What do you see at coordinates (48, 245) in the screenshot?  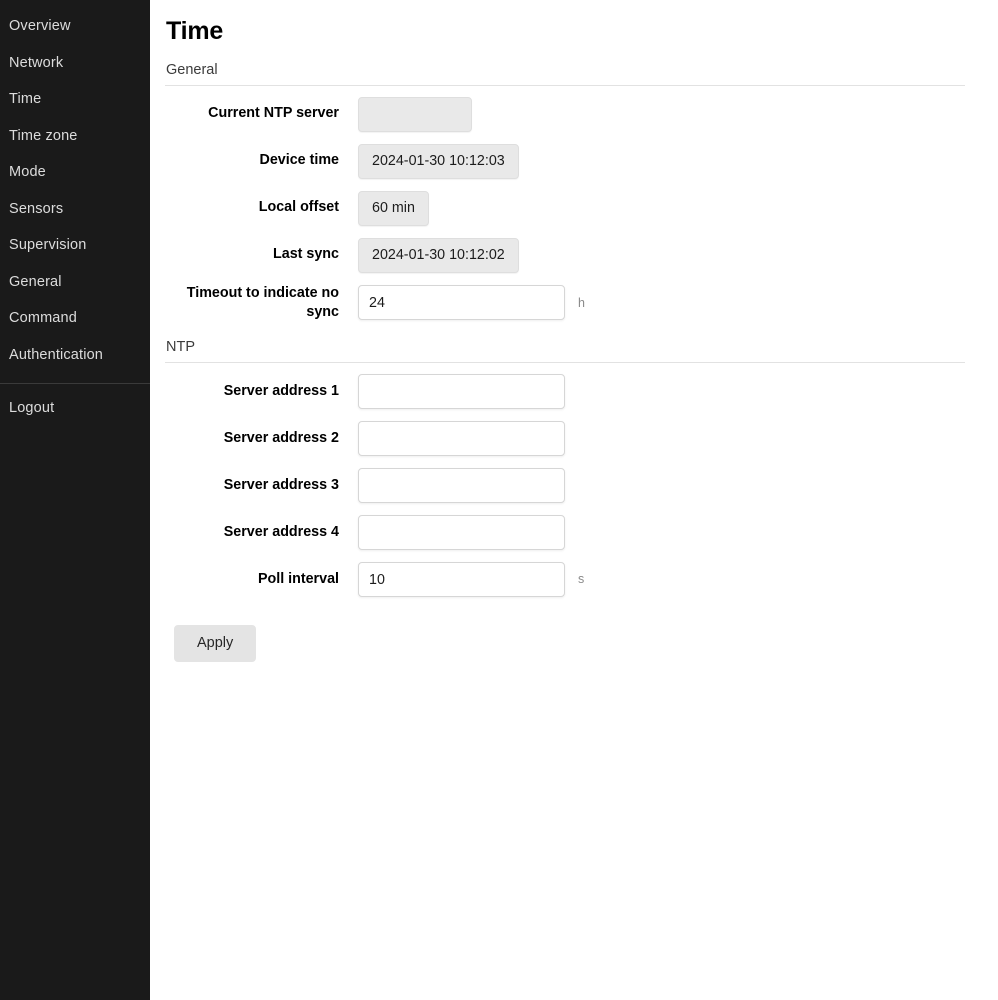 I see `sidebar-item-label: Supervision` at bounding box center [48, 245].